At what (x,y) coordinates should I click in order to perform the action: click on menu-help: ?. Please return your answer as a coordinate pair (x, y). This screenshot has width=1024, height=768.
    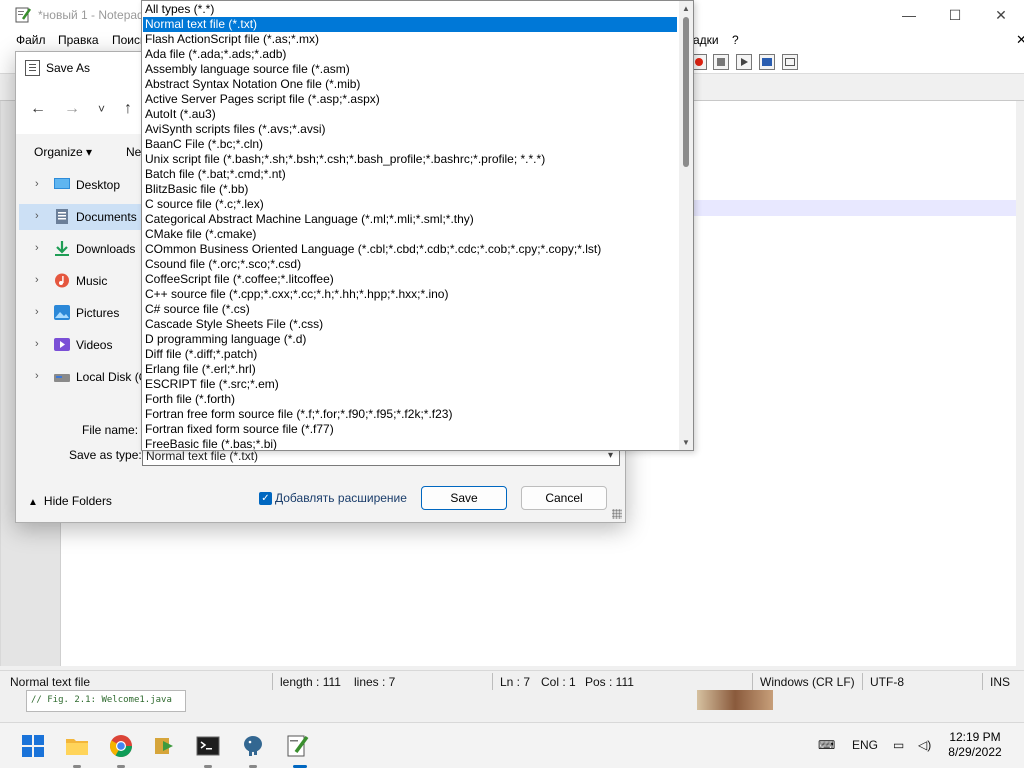
    Looking at the image, I should click on (735, 40).